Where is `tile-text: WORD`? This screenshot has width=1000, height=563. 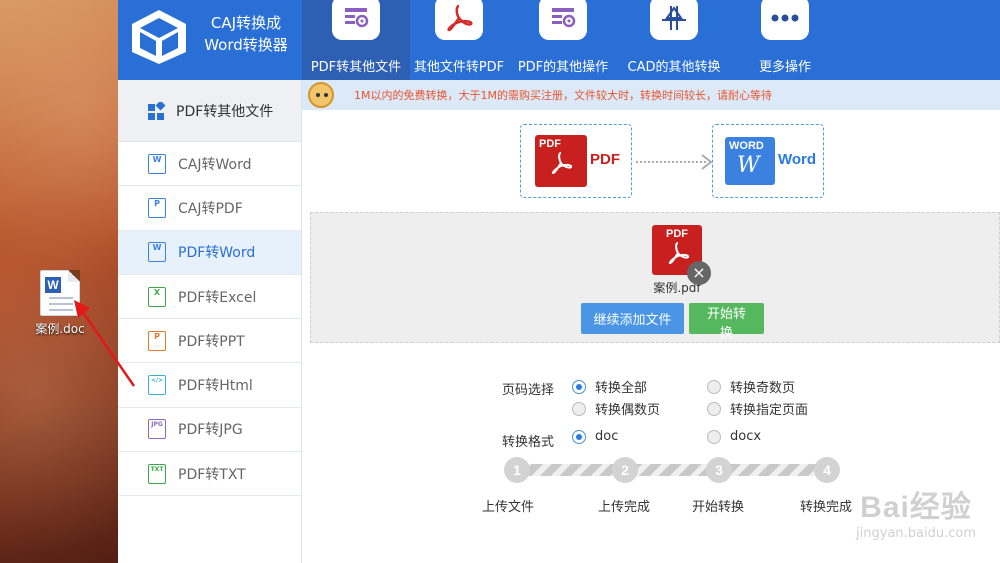
tile-text: WORD is located at coordinates (746, 146).